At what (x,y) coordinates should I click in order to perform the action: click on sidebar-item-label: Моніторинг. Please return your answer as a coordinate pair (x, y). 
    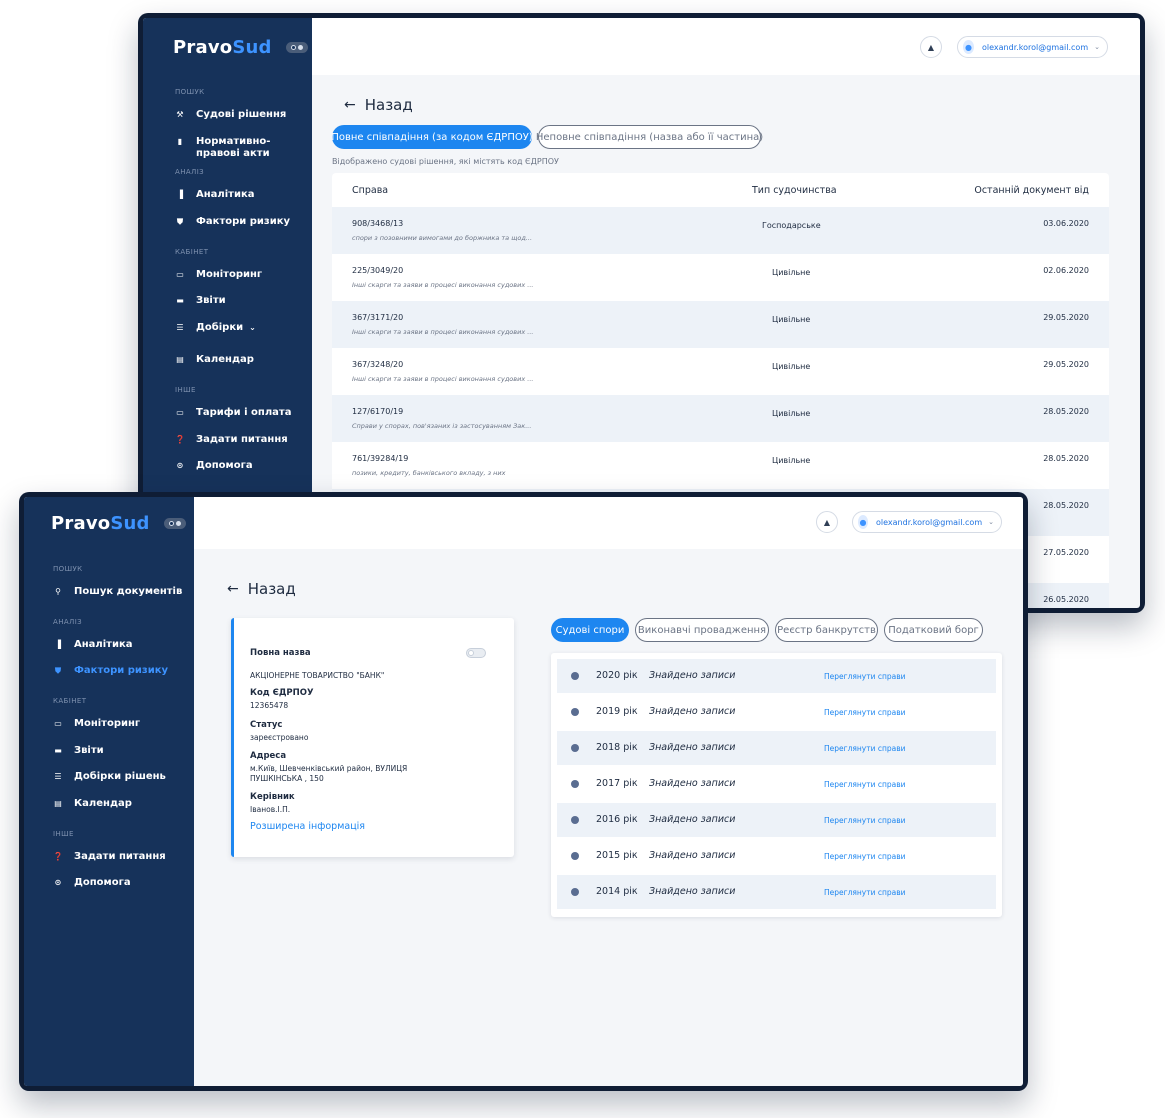
    Looking at the image, I should click on (229, 274).